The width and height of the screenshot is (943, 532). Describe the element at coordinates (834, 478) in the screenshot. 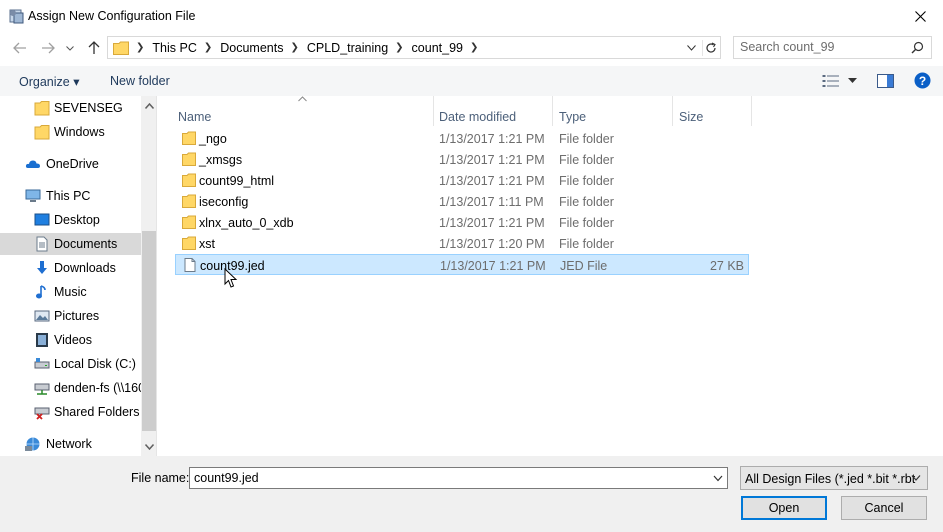

I see `file-type-filter: All Design Files (*.jed *.bit *.rbt` at that location.